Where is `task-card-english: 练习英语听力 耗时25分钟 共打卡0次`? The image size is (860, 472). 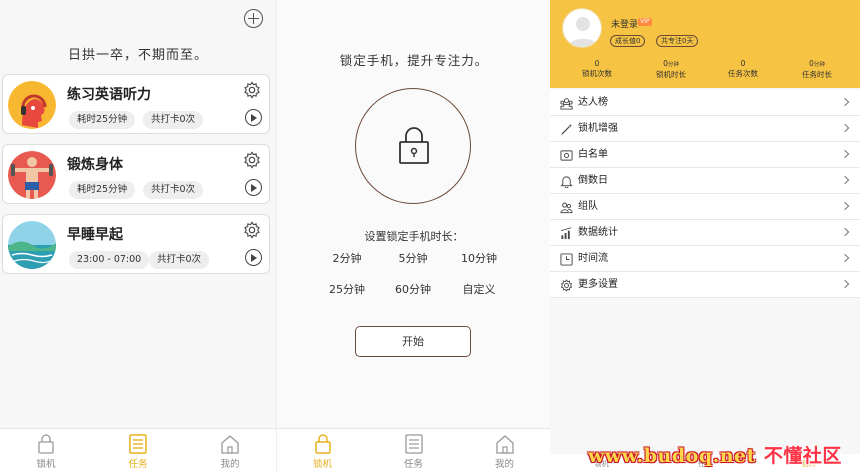 task-card-english: 练习英语听力 耗时25分钟 共打卡0次 is located at coordinates (136, 104).